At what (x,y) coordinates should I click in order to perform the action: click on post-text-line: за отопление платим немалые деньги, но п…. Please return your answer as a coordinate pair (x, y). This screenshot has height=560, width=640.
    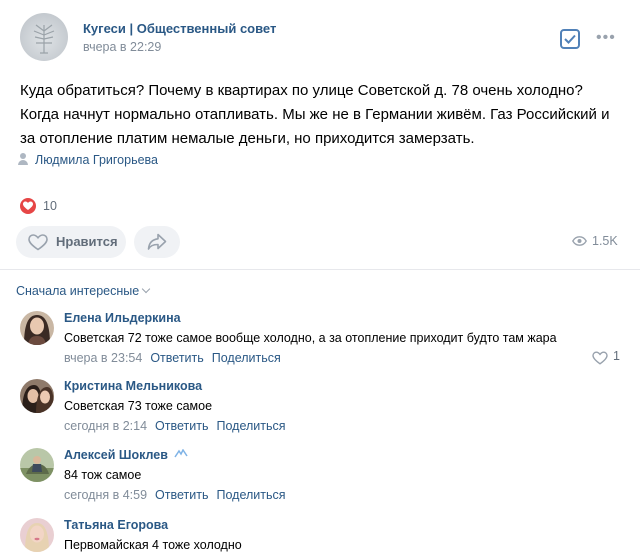
    Looking at the image, I should click on (247, 138).